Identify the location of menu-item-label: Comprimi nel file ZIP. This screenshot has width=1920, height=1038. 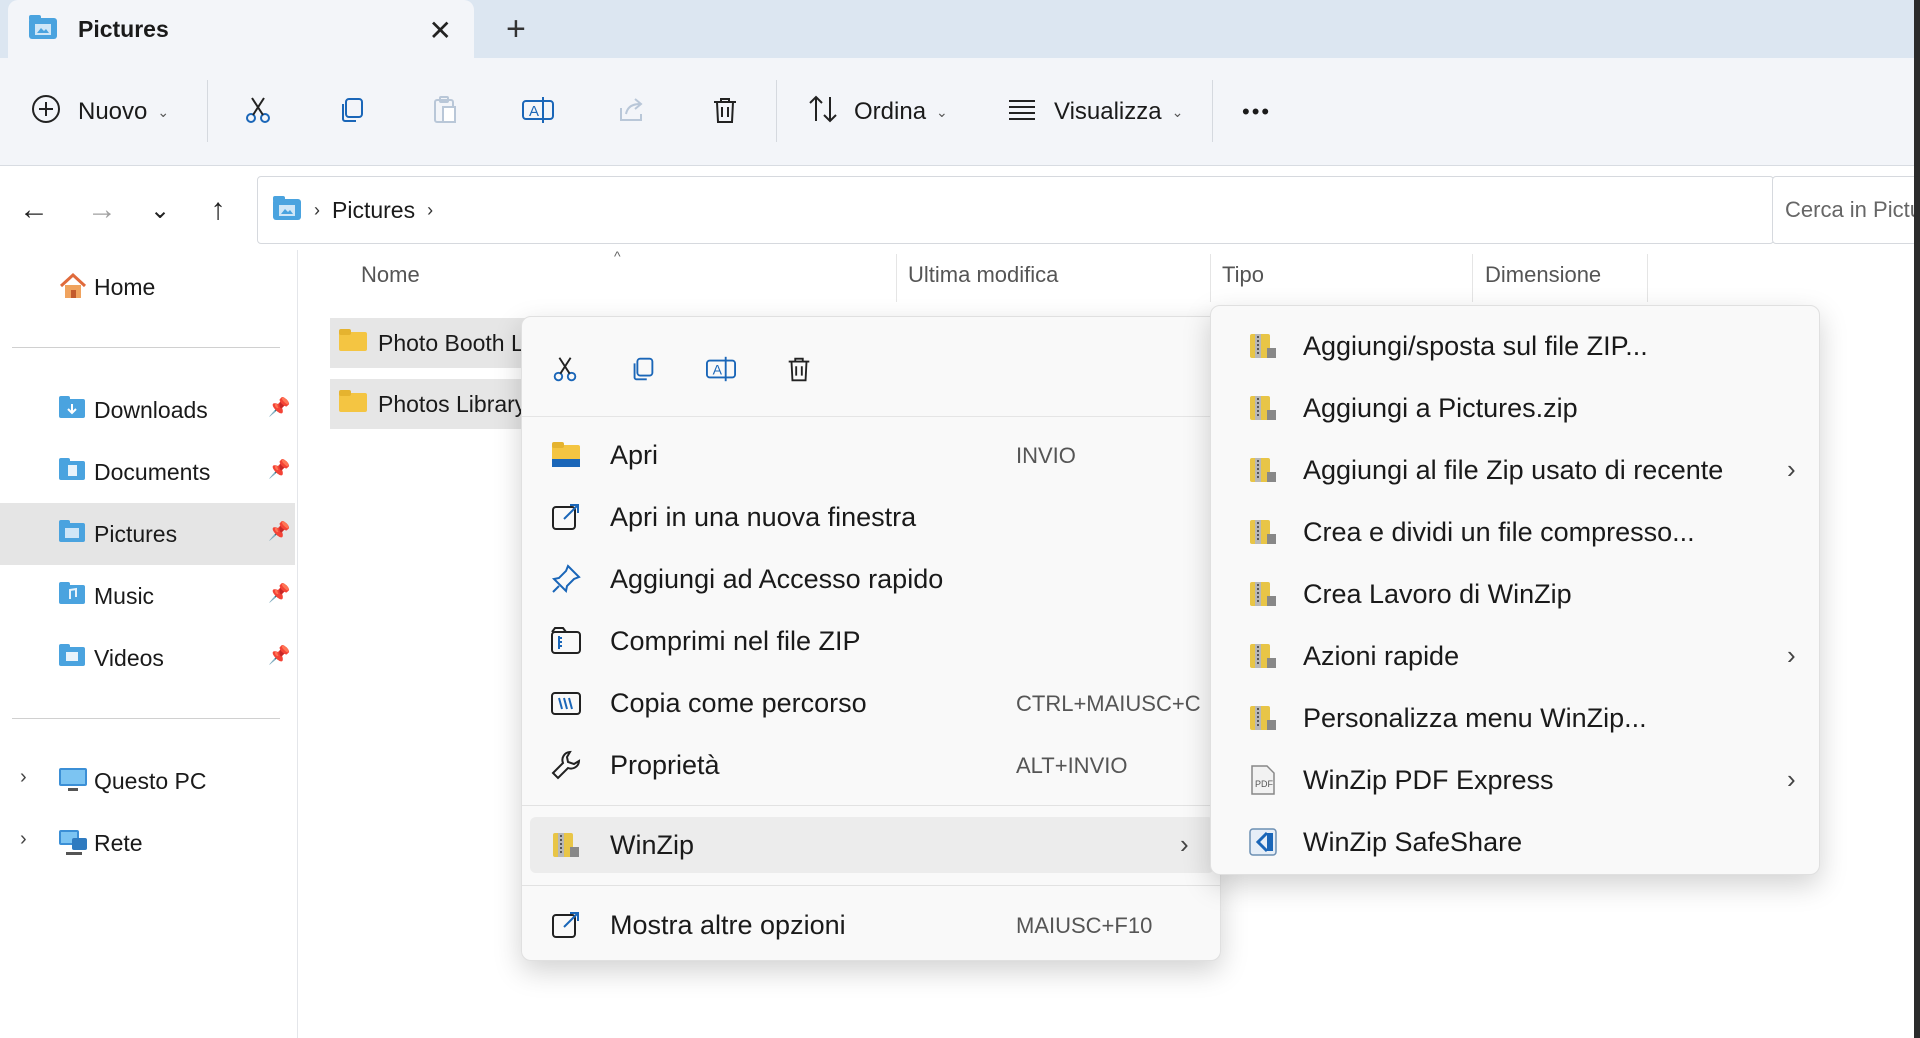
(735, 641).